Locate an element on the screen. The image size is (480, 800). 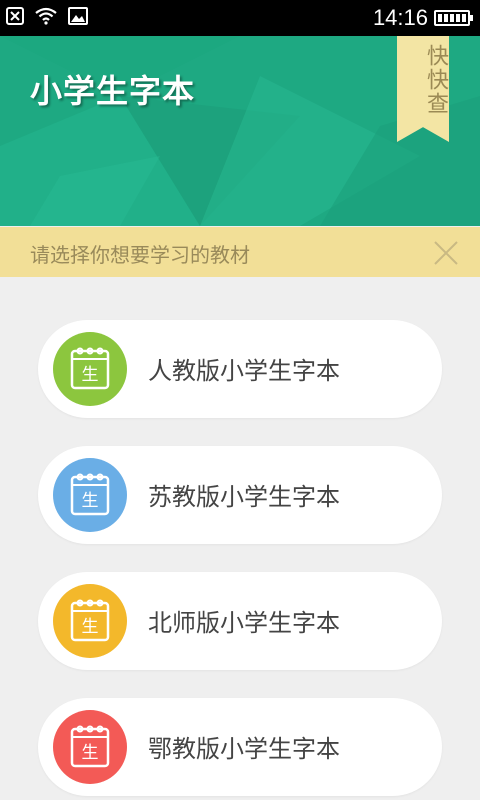
status-icons is located at coordinates (47, 16).